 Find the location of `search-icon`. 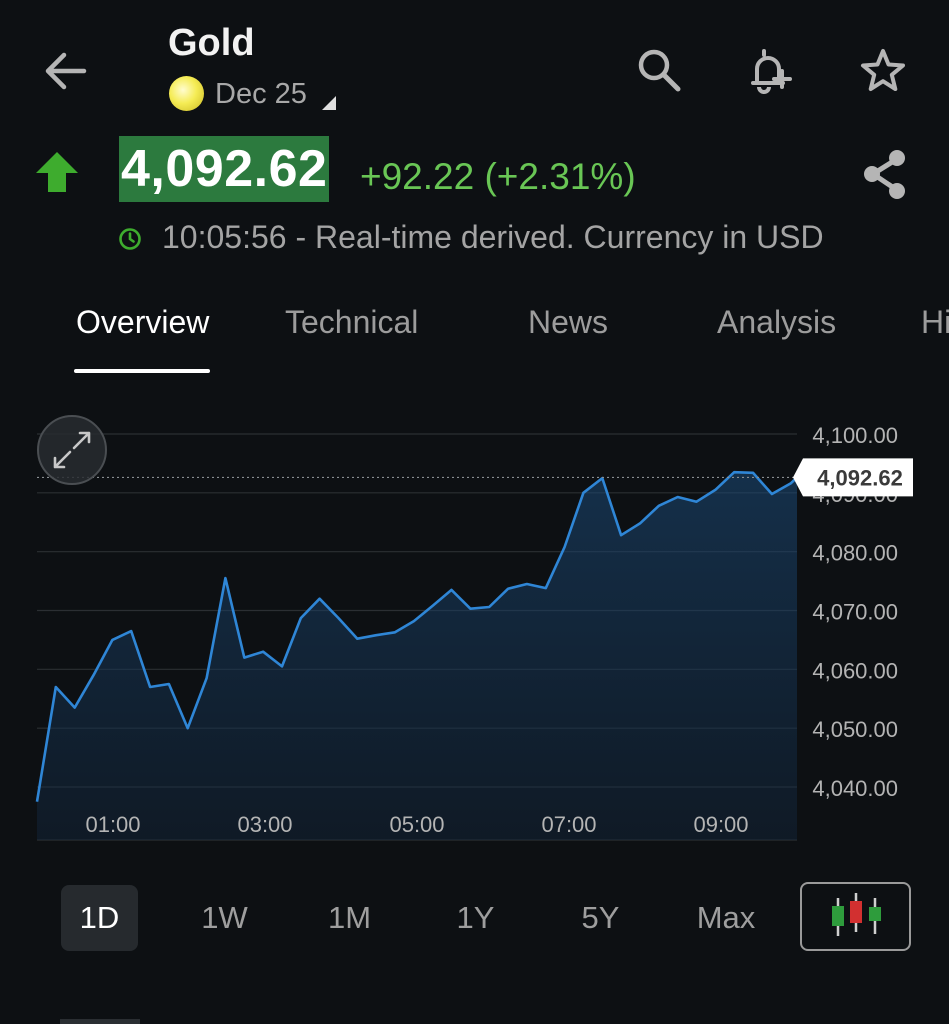

search-icon is located at coordinates (659, 70).